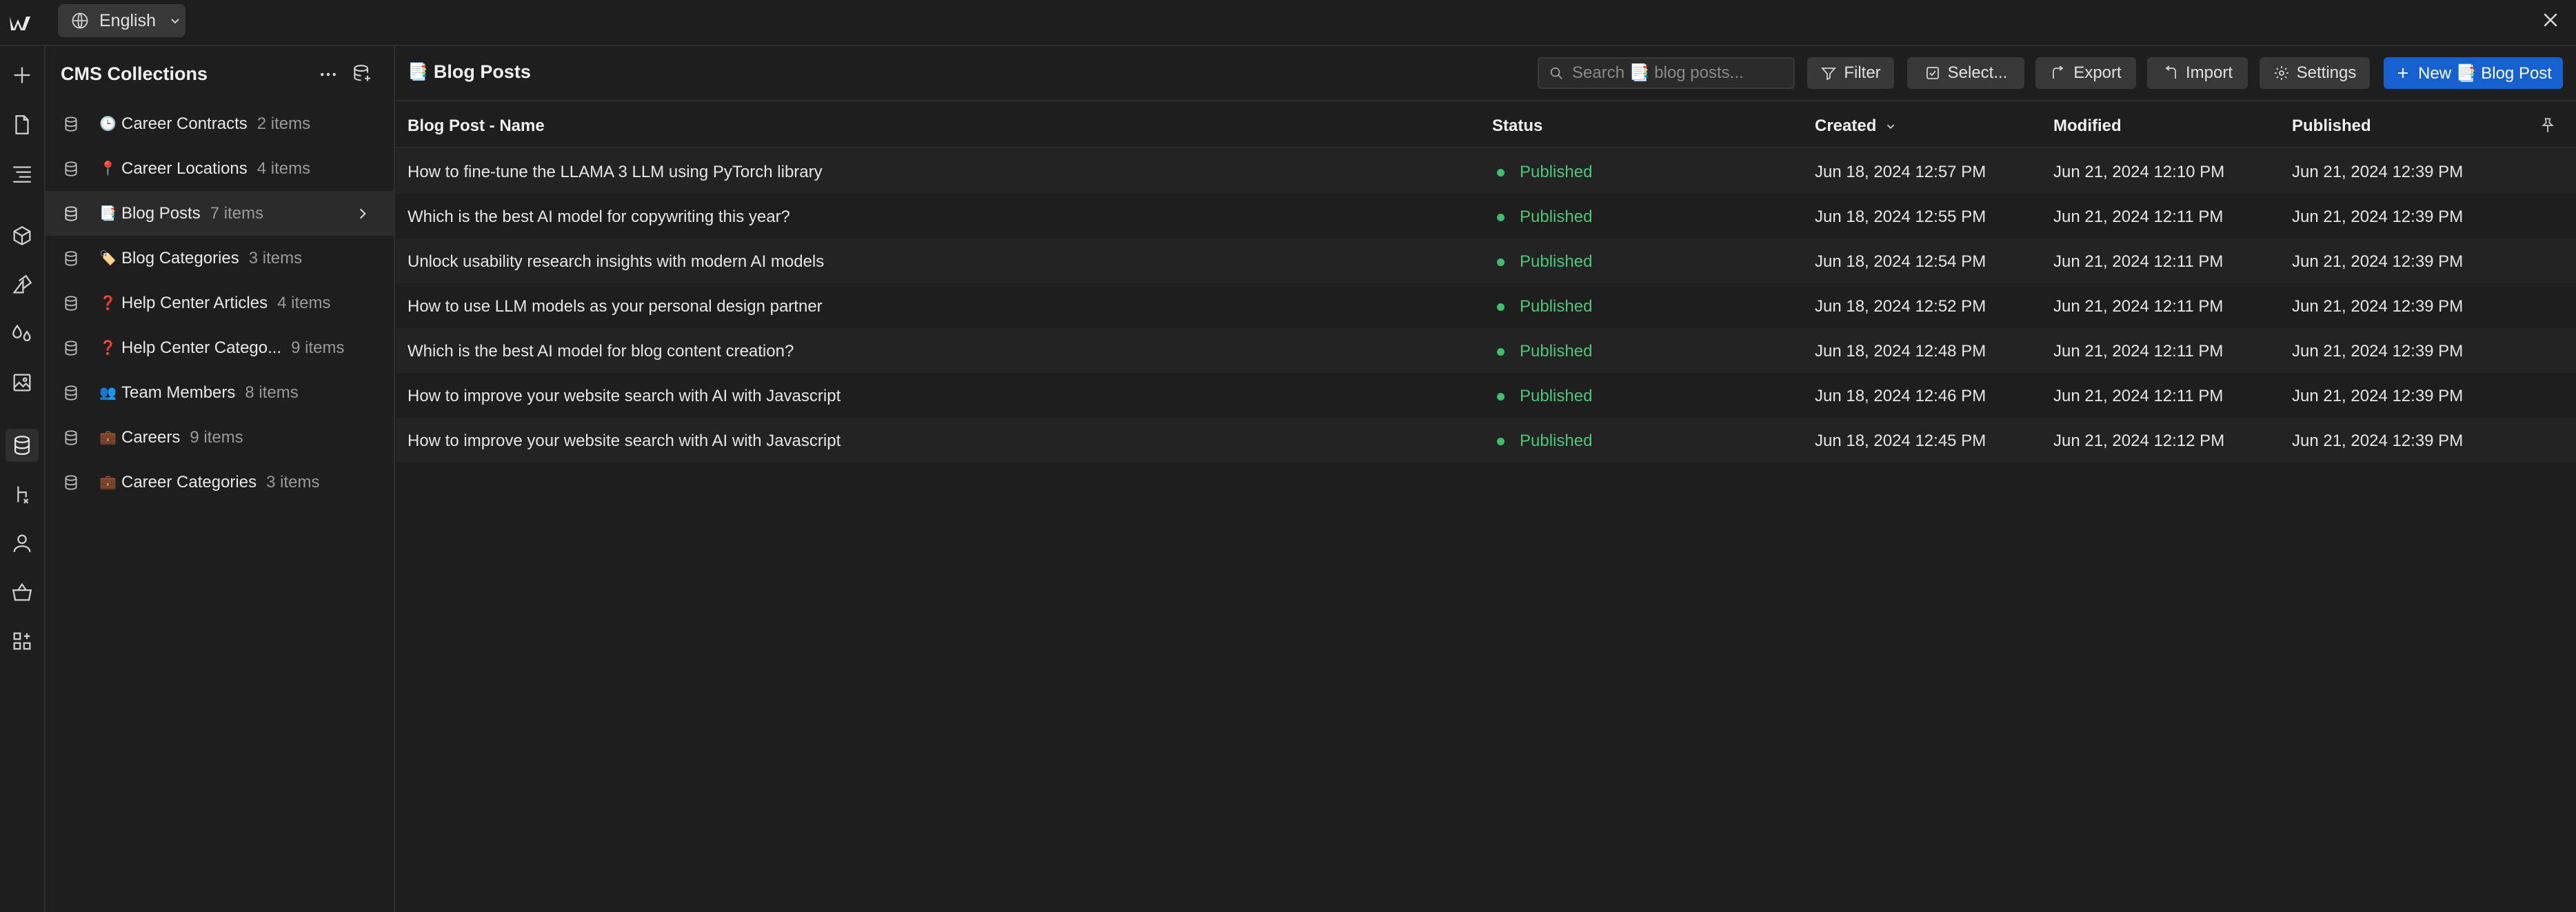 This screenshot has height=912, width=2576. Describe the element at coordinates (2139, 441) in the screenshot. I see `modified-date: Jun 21, 2024 12:12 PM` at that location.